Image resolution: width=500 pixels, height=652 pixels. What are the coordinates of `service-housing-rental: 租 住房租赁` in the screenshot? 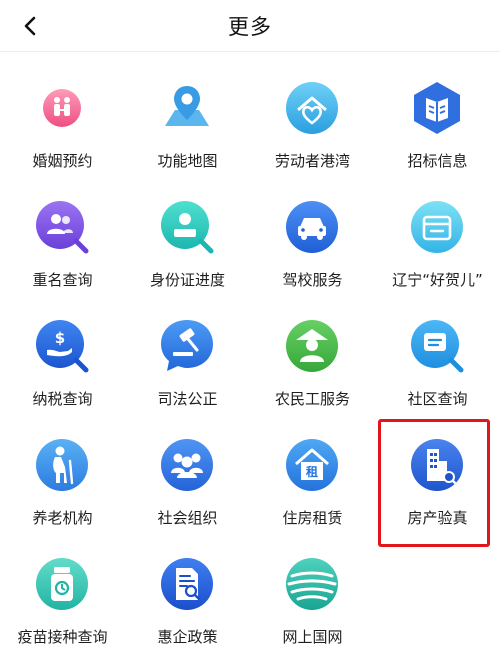 It's located at (312, 468).